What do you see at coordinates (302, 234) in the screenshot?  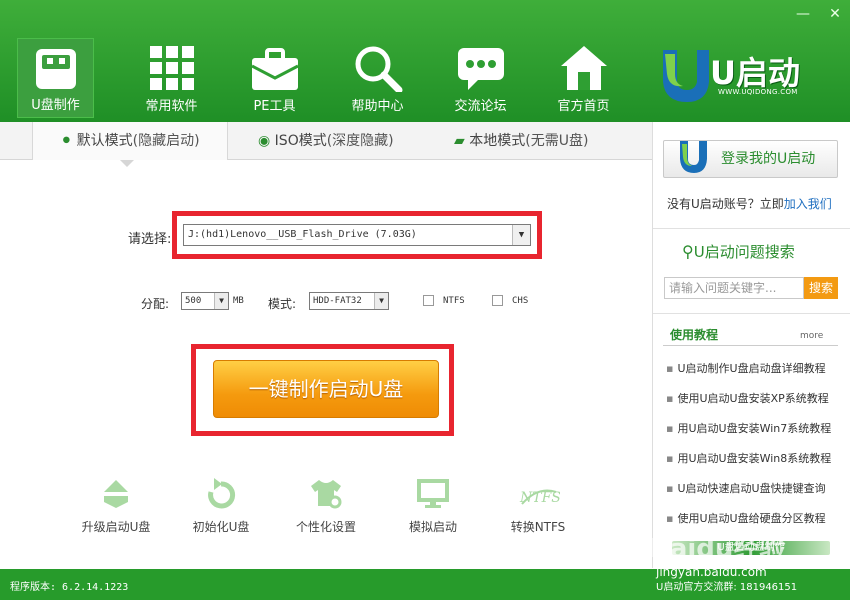 I see `drive-select-value: J:(hd1)Lenovo__USB_Flash_Drive (7.03G)` at bounding box center [302, 234].